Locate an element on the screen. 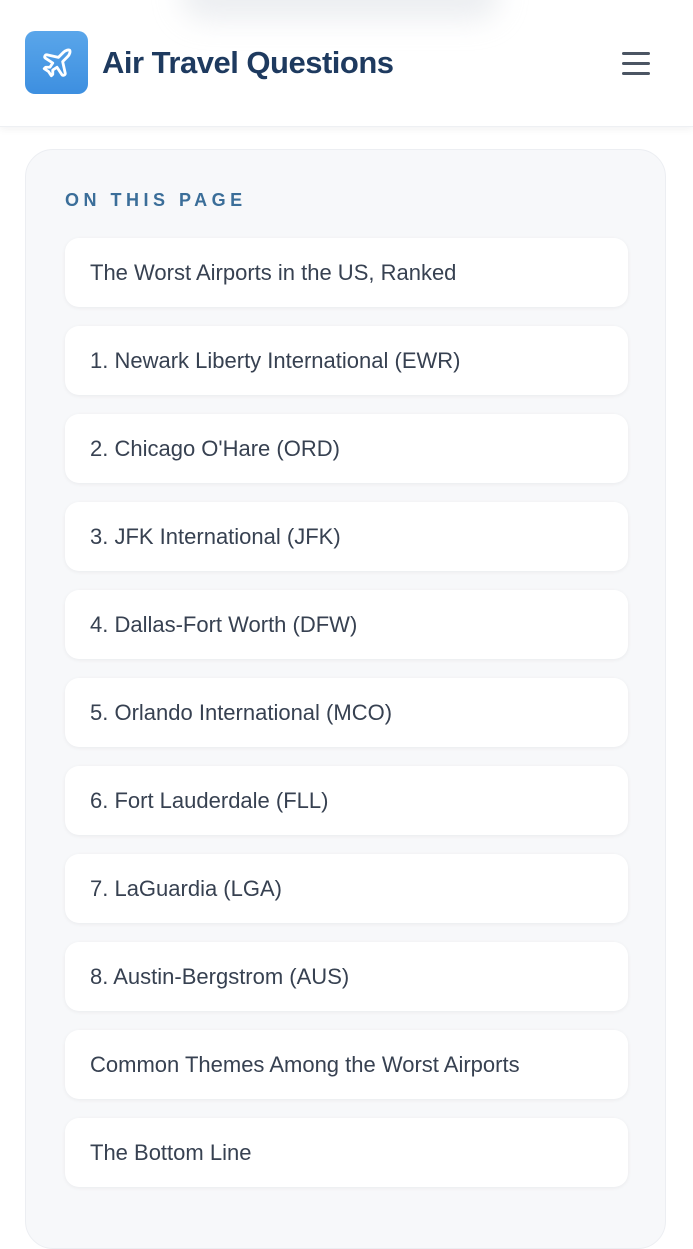 This screenshot has height=1249, width=693. toc-item: The Worst Airports in the US, Ranked is located at coordinates (346, 272).